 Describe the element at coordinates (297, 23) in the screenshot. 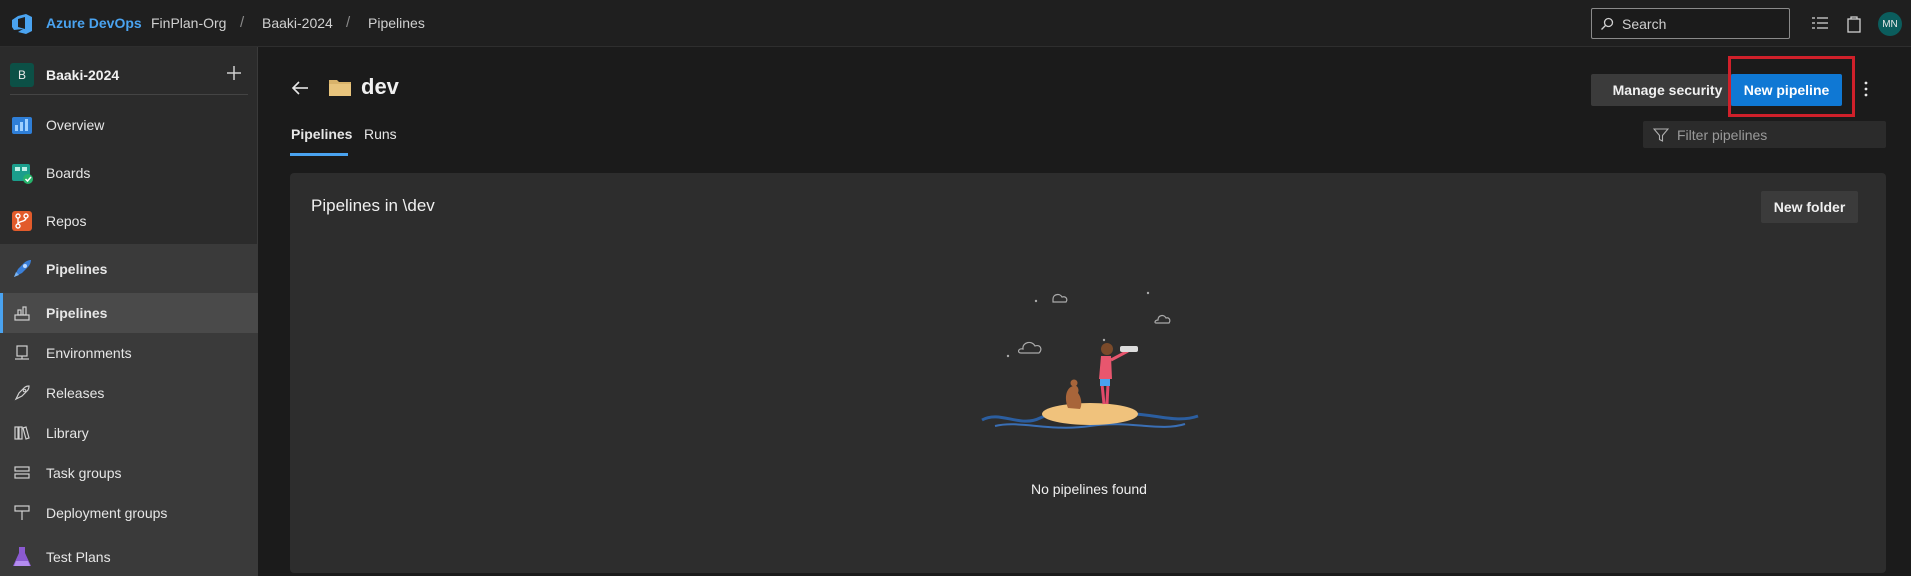

I see `breadcrumb-project: Baaki-2024` at that location.